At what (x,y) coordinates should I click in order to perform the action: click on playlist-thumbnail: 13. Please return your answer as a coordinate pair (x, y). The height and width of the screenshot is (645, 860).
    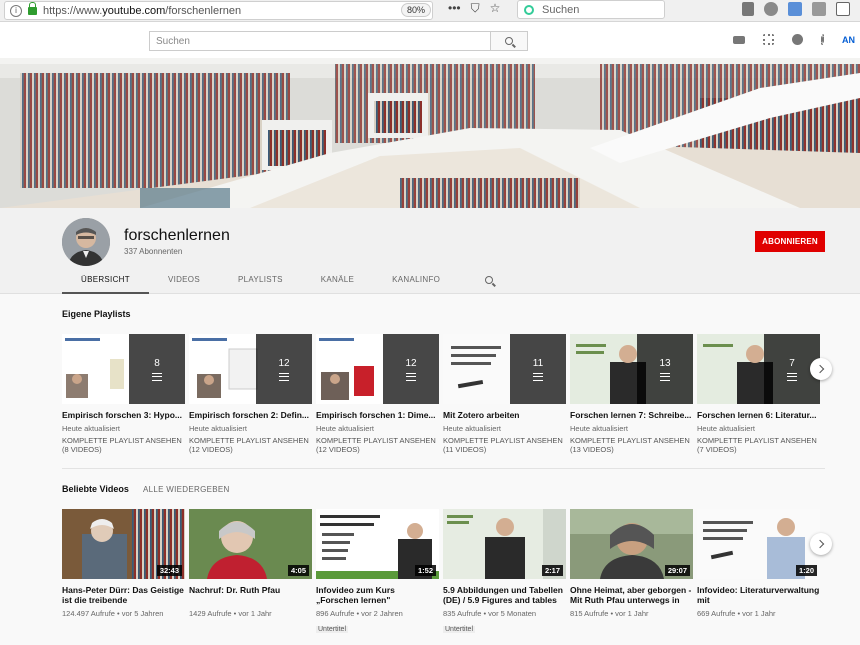
    Looking at the image, I should click on (631, 369).